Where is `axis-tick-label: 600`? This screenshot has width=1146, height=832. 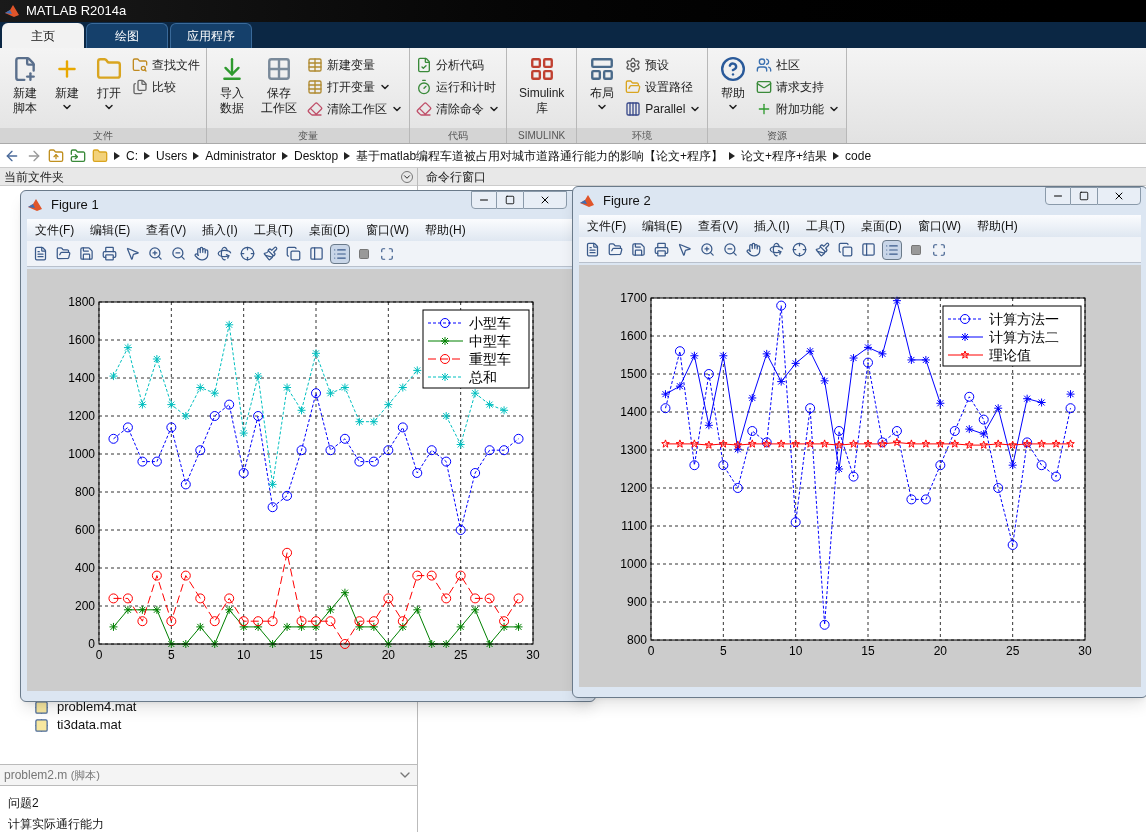 axis-tick-label: 600 is located at coordinates (84, 530).